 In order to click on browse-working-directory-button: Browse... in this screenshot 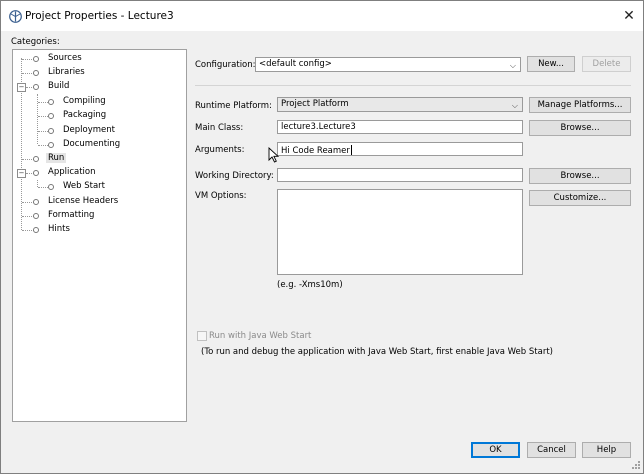, I will do `click(580, 176)`.